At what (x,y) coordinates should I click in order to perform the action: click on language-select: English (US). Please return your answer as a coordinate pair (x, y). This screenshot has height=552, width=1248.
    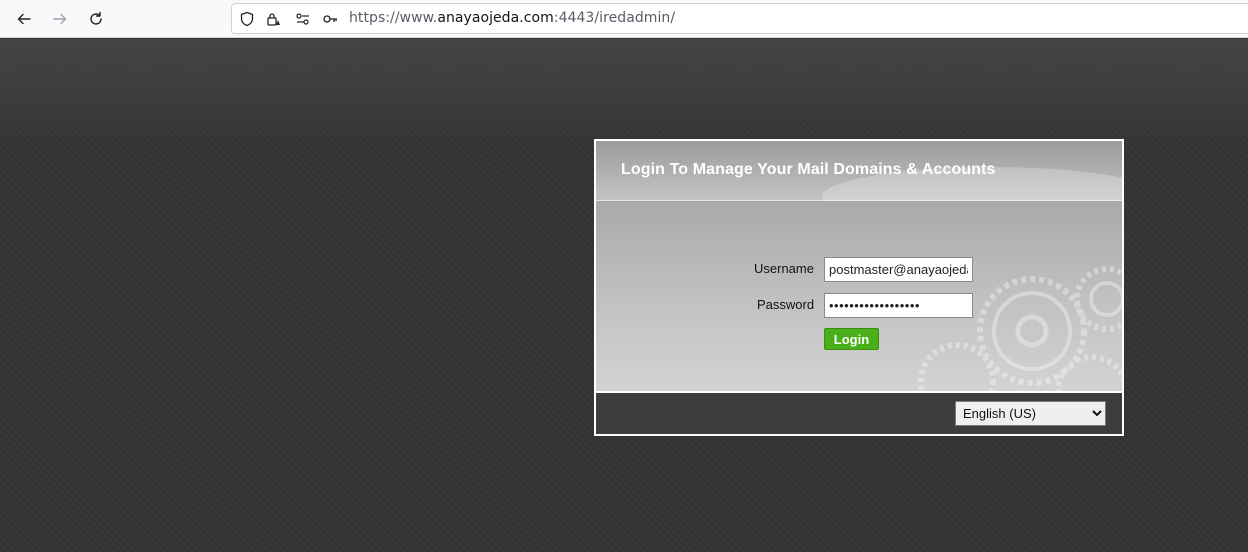
    Looking at the image, I should click on (1030, 413).